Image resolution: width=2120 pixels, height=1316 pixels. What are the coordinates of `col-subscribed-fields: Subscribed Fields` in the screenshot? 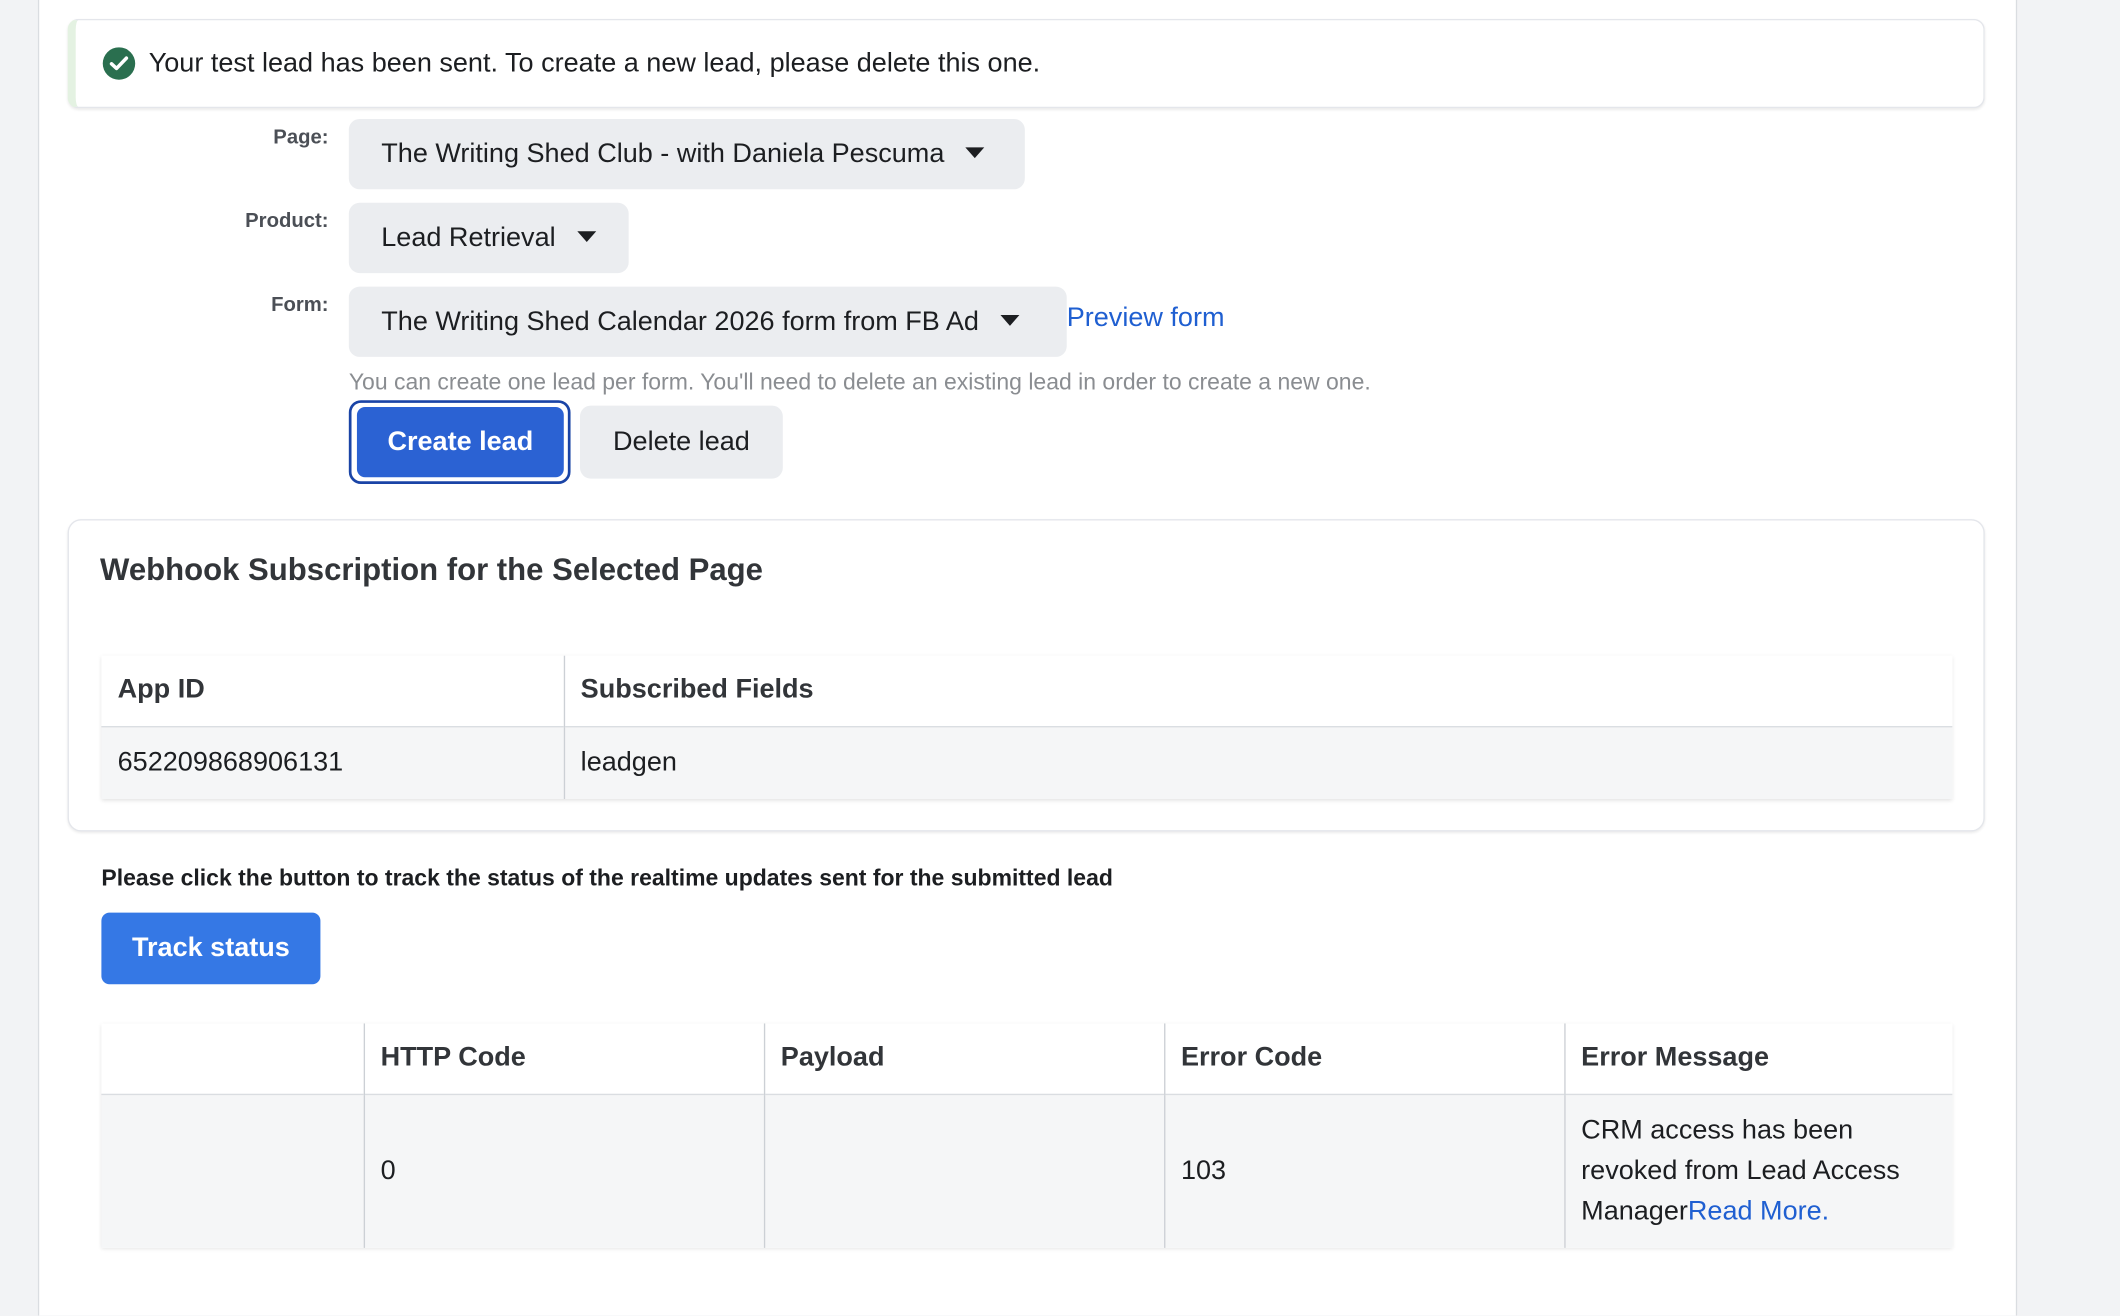 It's located at (1258, 691).